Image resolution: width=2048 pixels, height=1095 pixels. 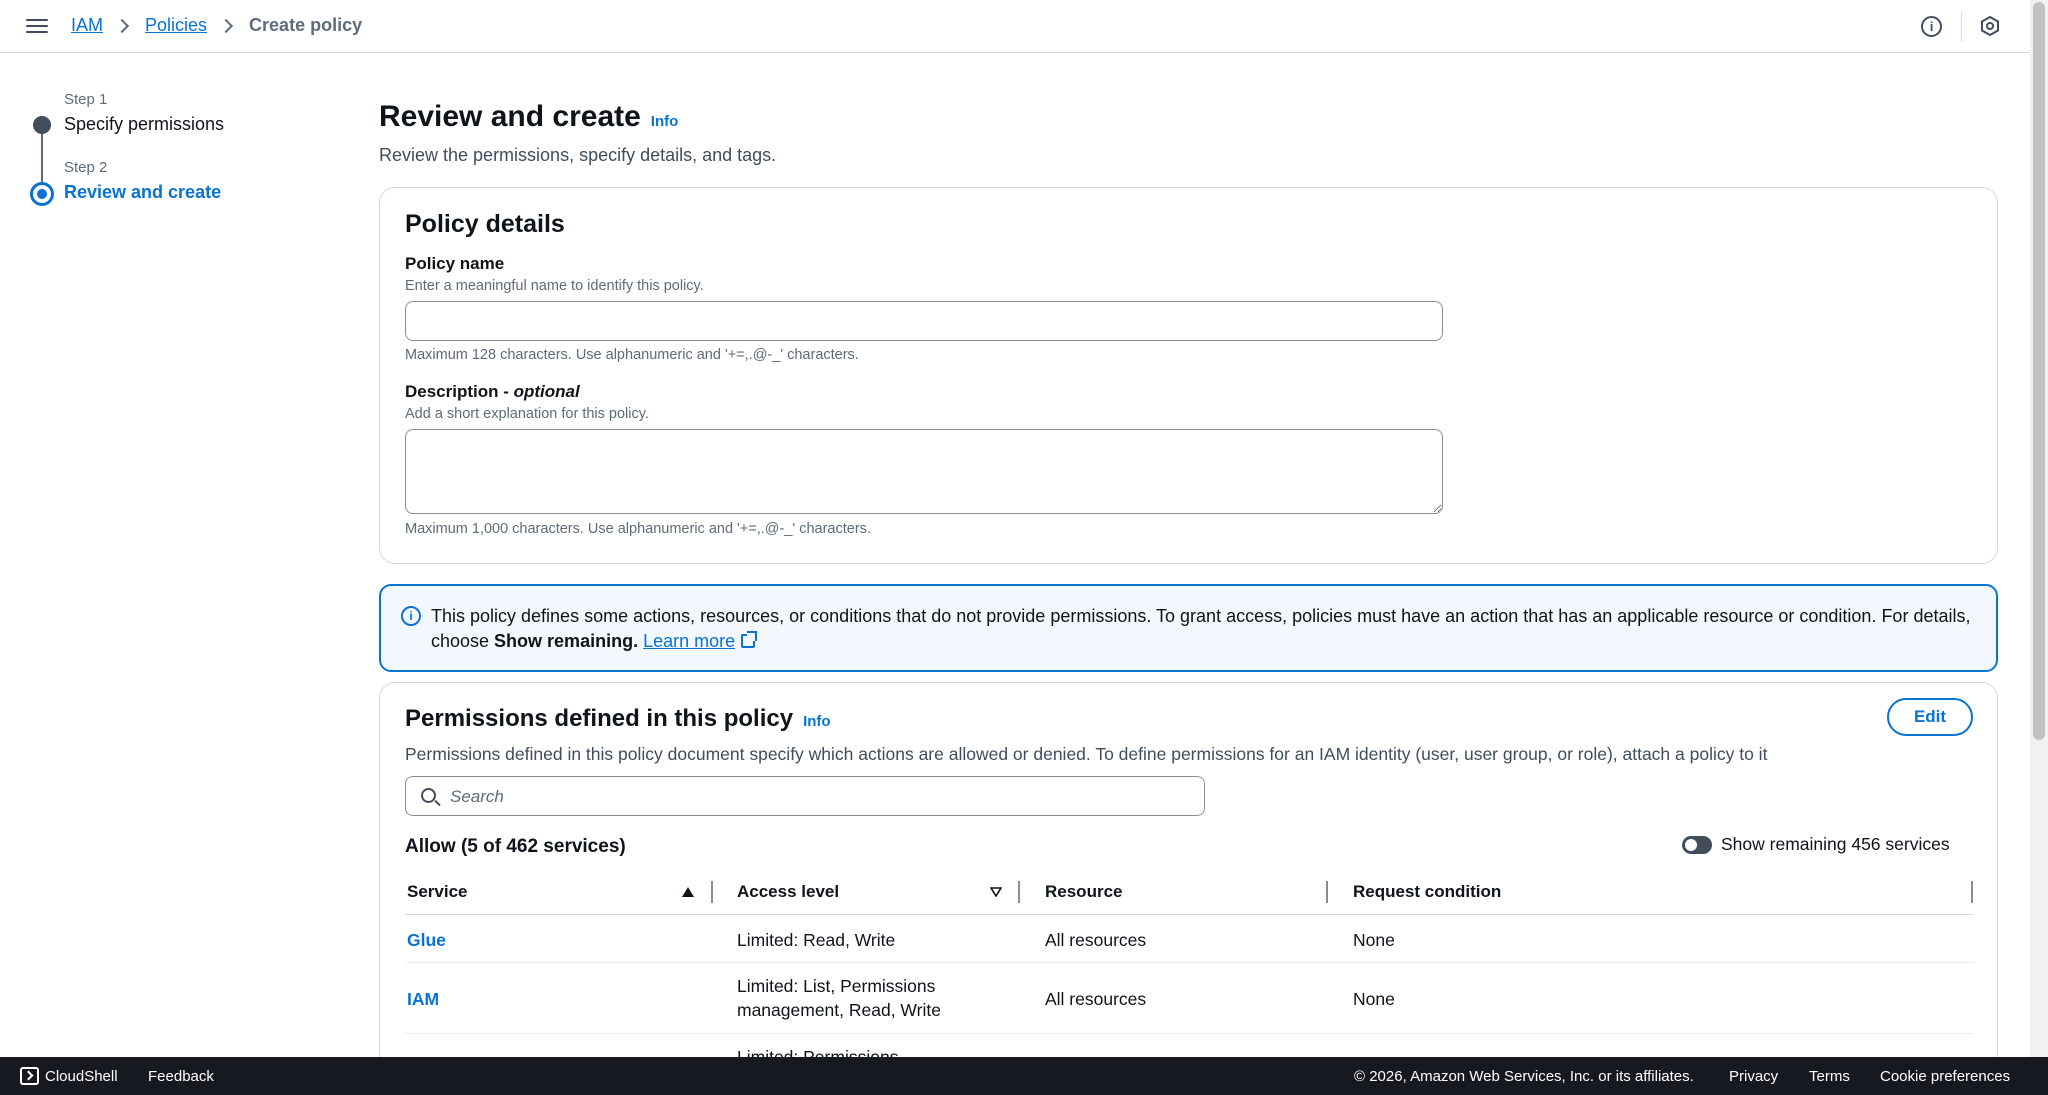 I want to click on policy-name-label: Policy name, so click(x=455, y=263).